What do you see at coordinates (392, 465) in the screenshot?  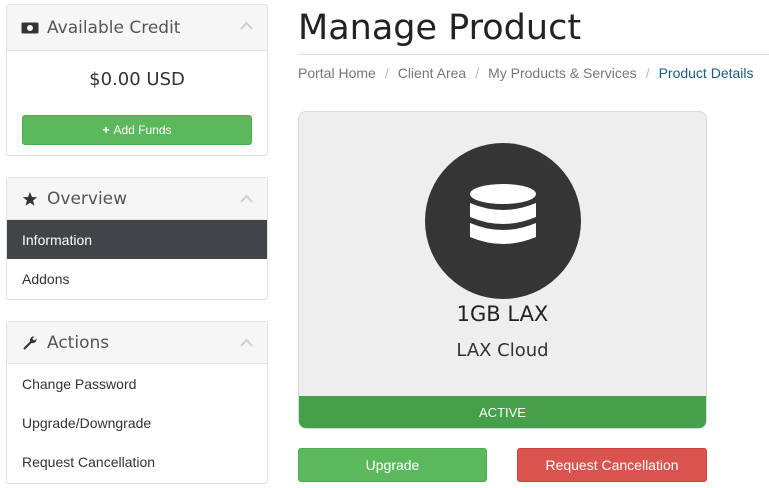 I see `upgrade-button: Upgrade` at bounding box center [392, 465].